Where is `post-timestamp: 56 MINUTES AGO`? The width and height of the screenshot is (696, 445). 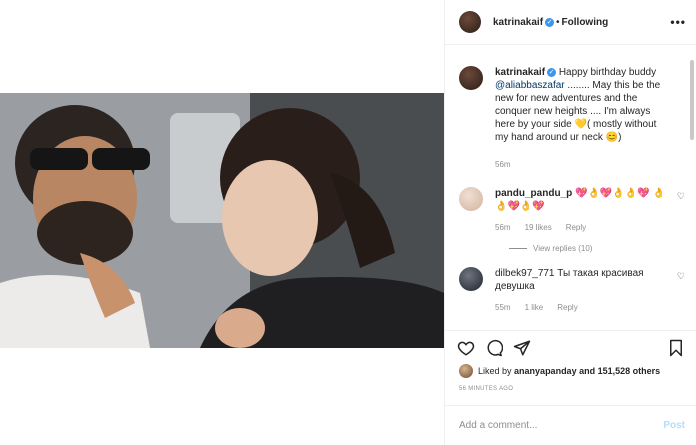
post-timestamp: 56 MINUTES AGO is located at coordinates (486, 389).